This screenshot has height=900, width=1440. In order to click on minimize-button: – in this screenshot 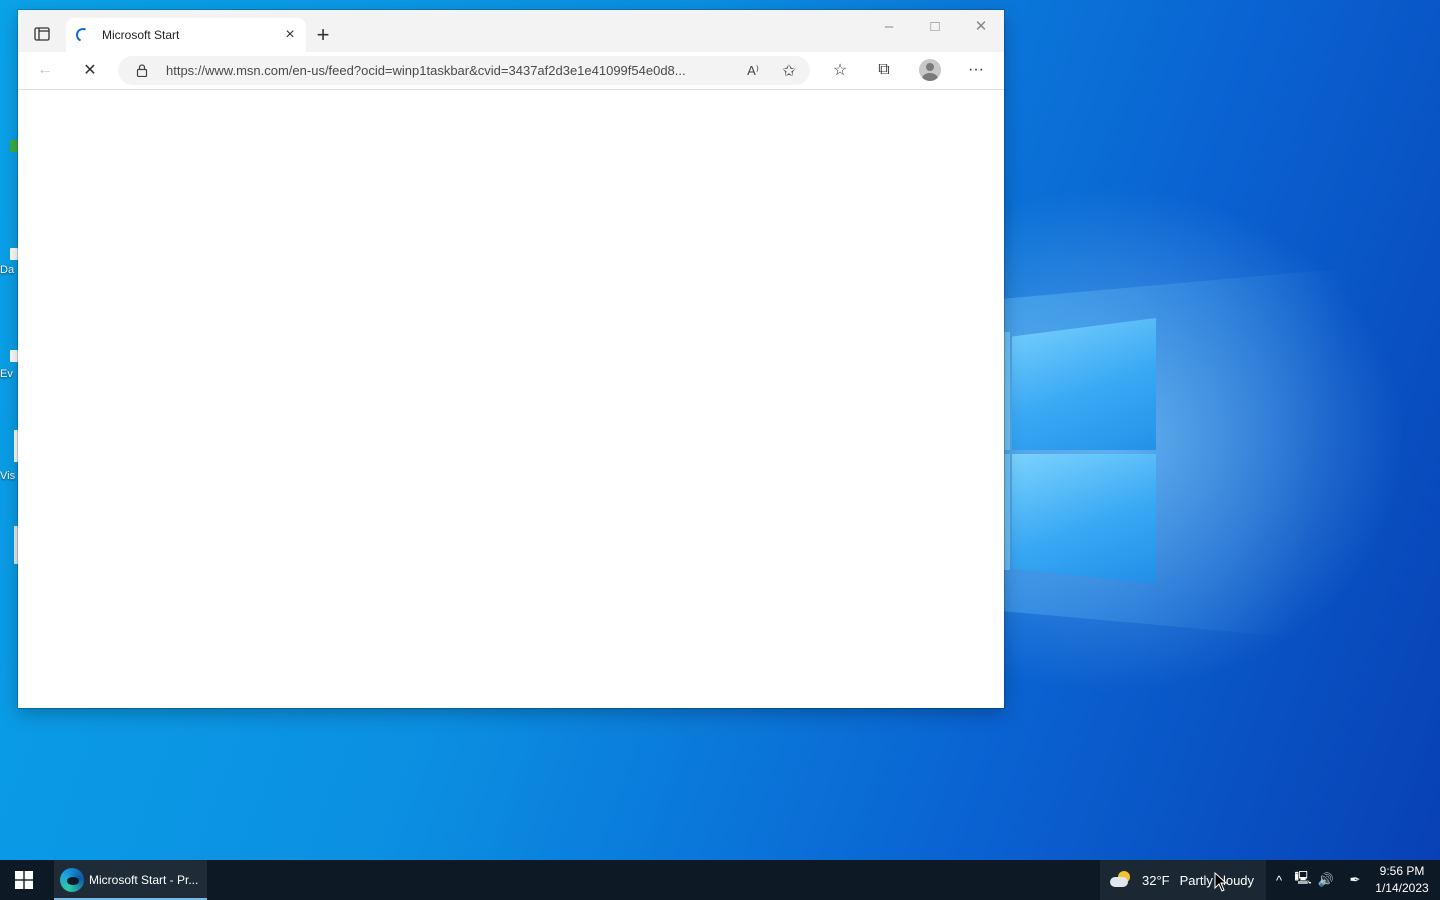, I will do `click(889, 26)`.